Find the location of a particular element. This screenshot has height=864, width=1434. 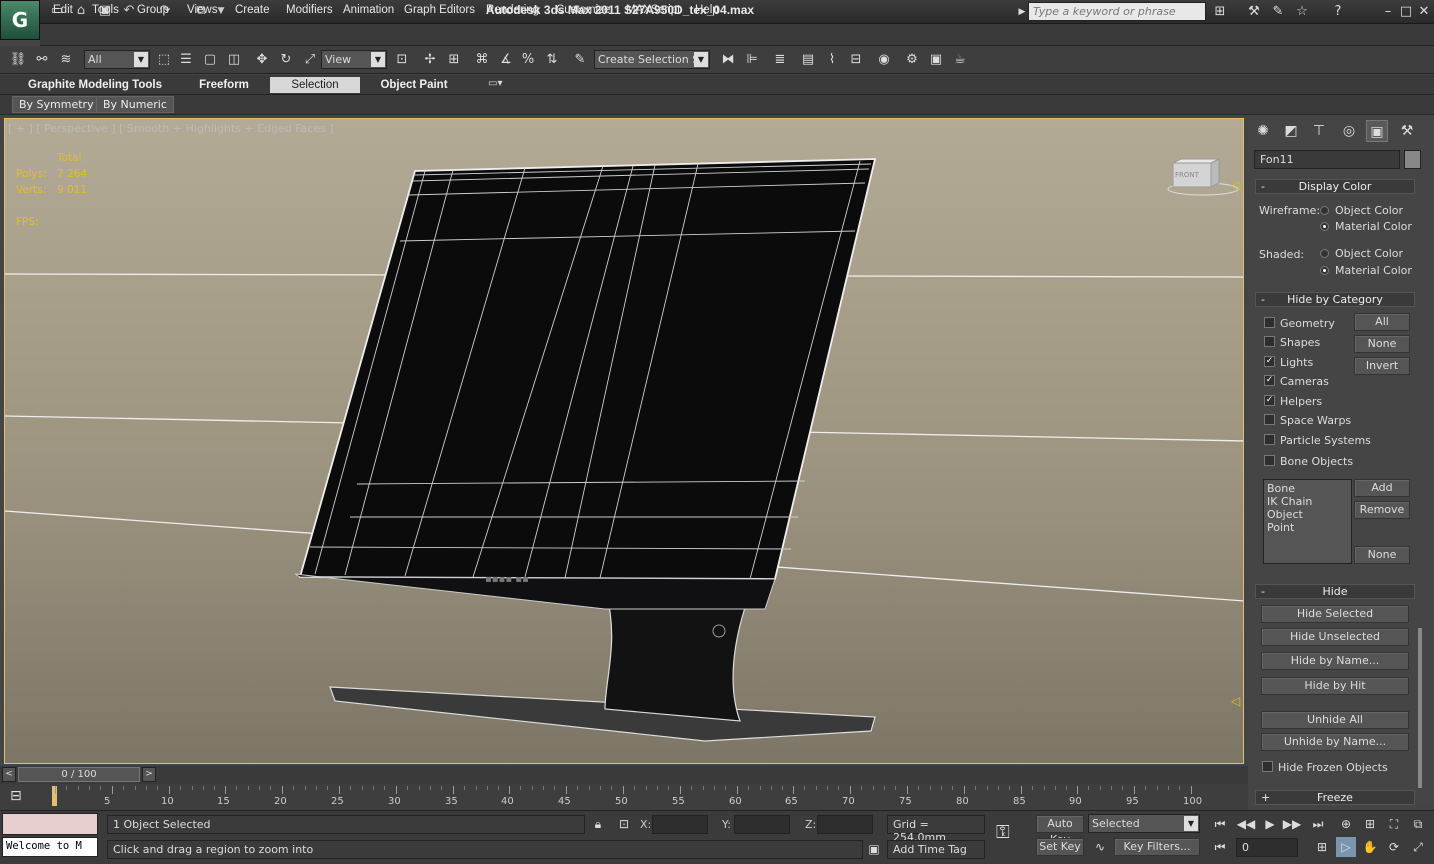

lights-checkbox: ✓ is located at coordinates (1269, 361).